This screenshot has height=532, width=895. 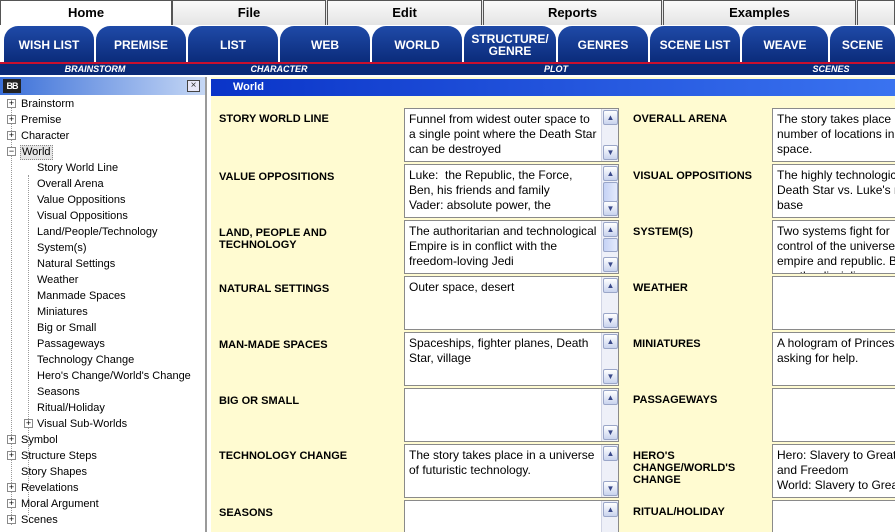 What do you see at coordinates (102, 264) in the screenshot?
I see `tree-item-natural-settings: Natural Settings` at bounding box center [102, 264].